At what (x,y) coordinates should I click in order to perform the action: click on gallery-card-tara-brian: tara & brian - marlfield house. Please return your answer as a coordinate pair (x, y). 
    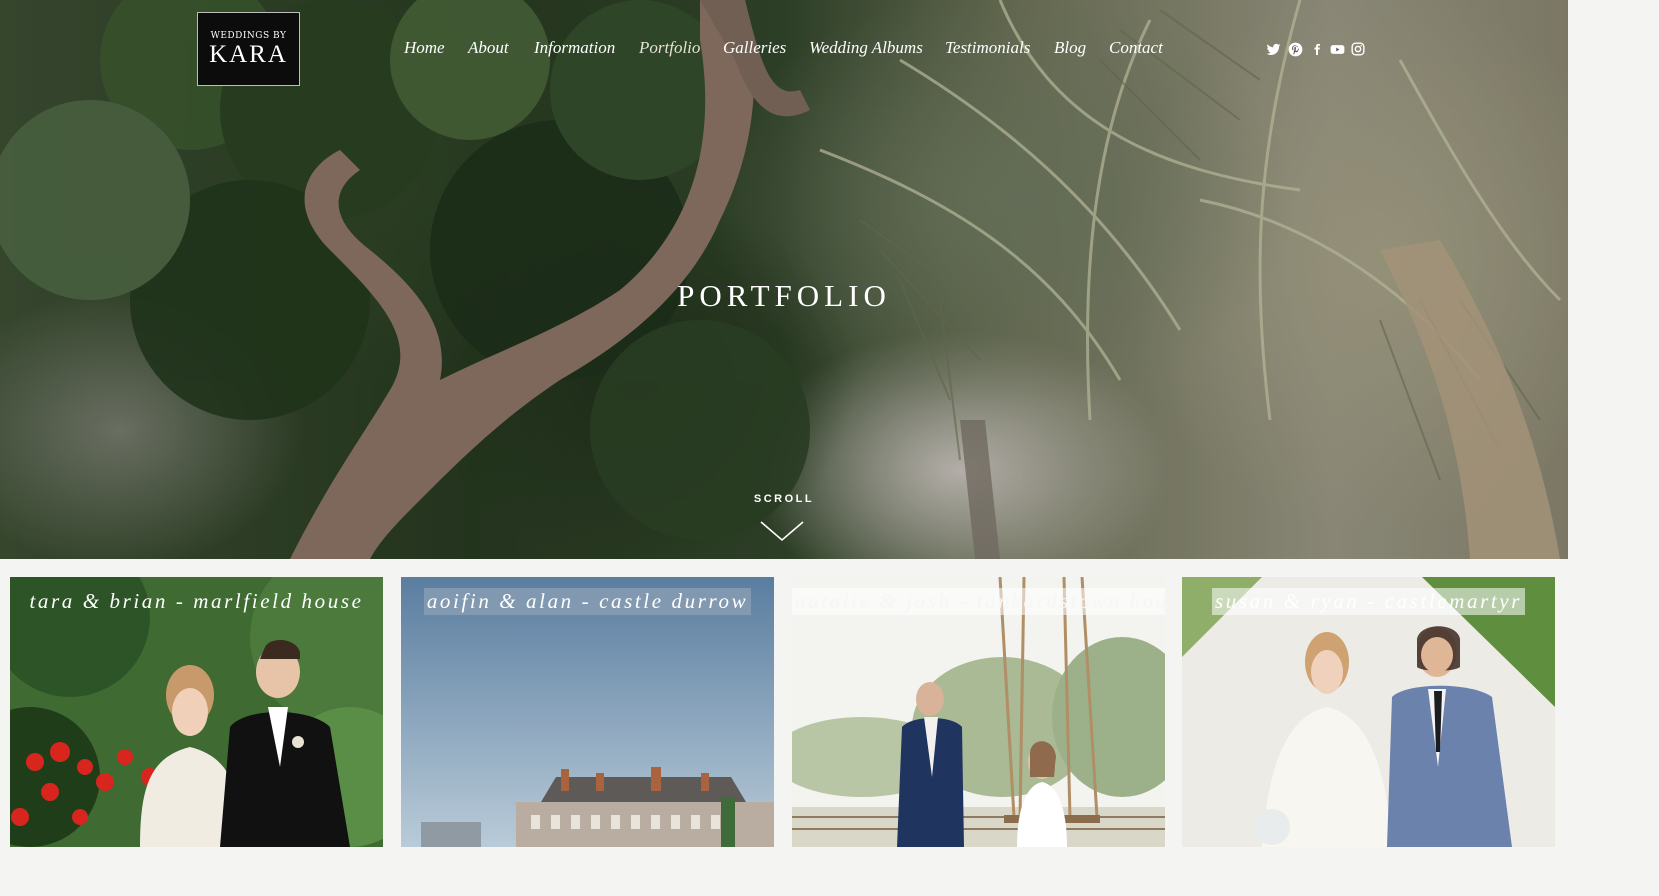
    Looking at the image, I should click on (196, 712).